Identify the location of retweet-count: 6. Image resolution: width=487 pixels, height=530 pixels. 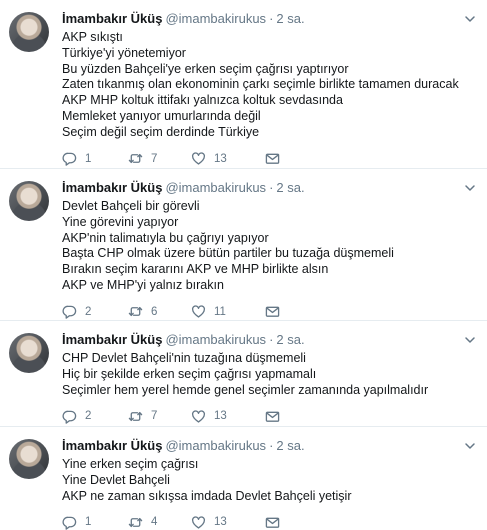
(154, 311).